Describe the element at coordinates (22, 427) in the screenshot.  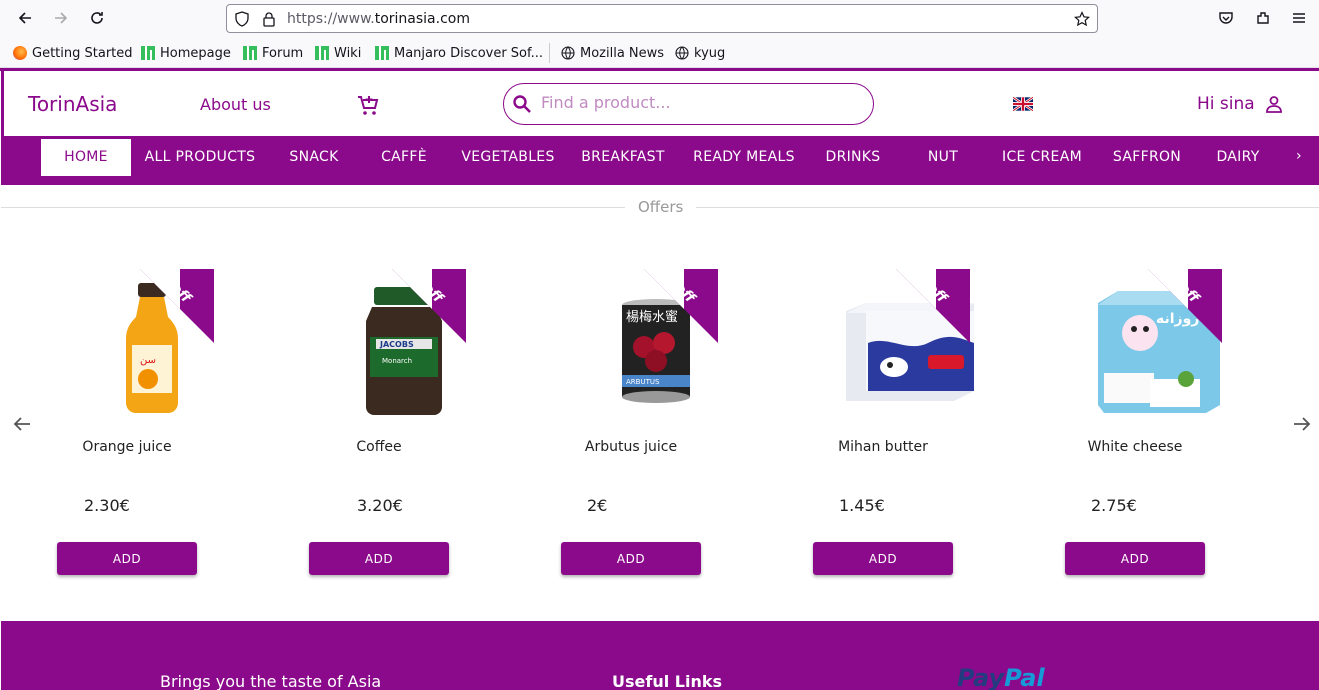
I see `carousel-prev-arrow-icon` at that location.